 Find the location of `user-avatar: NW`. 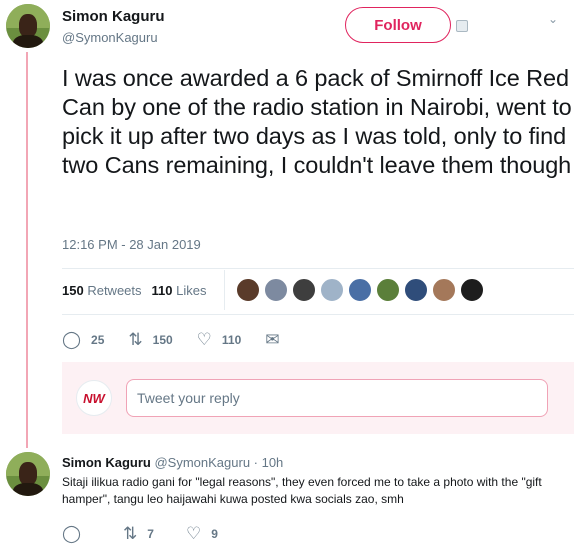

user-avatar: NW is located at coordinates (94, 398).